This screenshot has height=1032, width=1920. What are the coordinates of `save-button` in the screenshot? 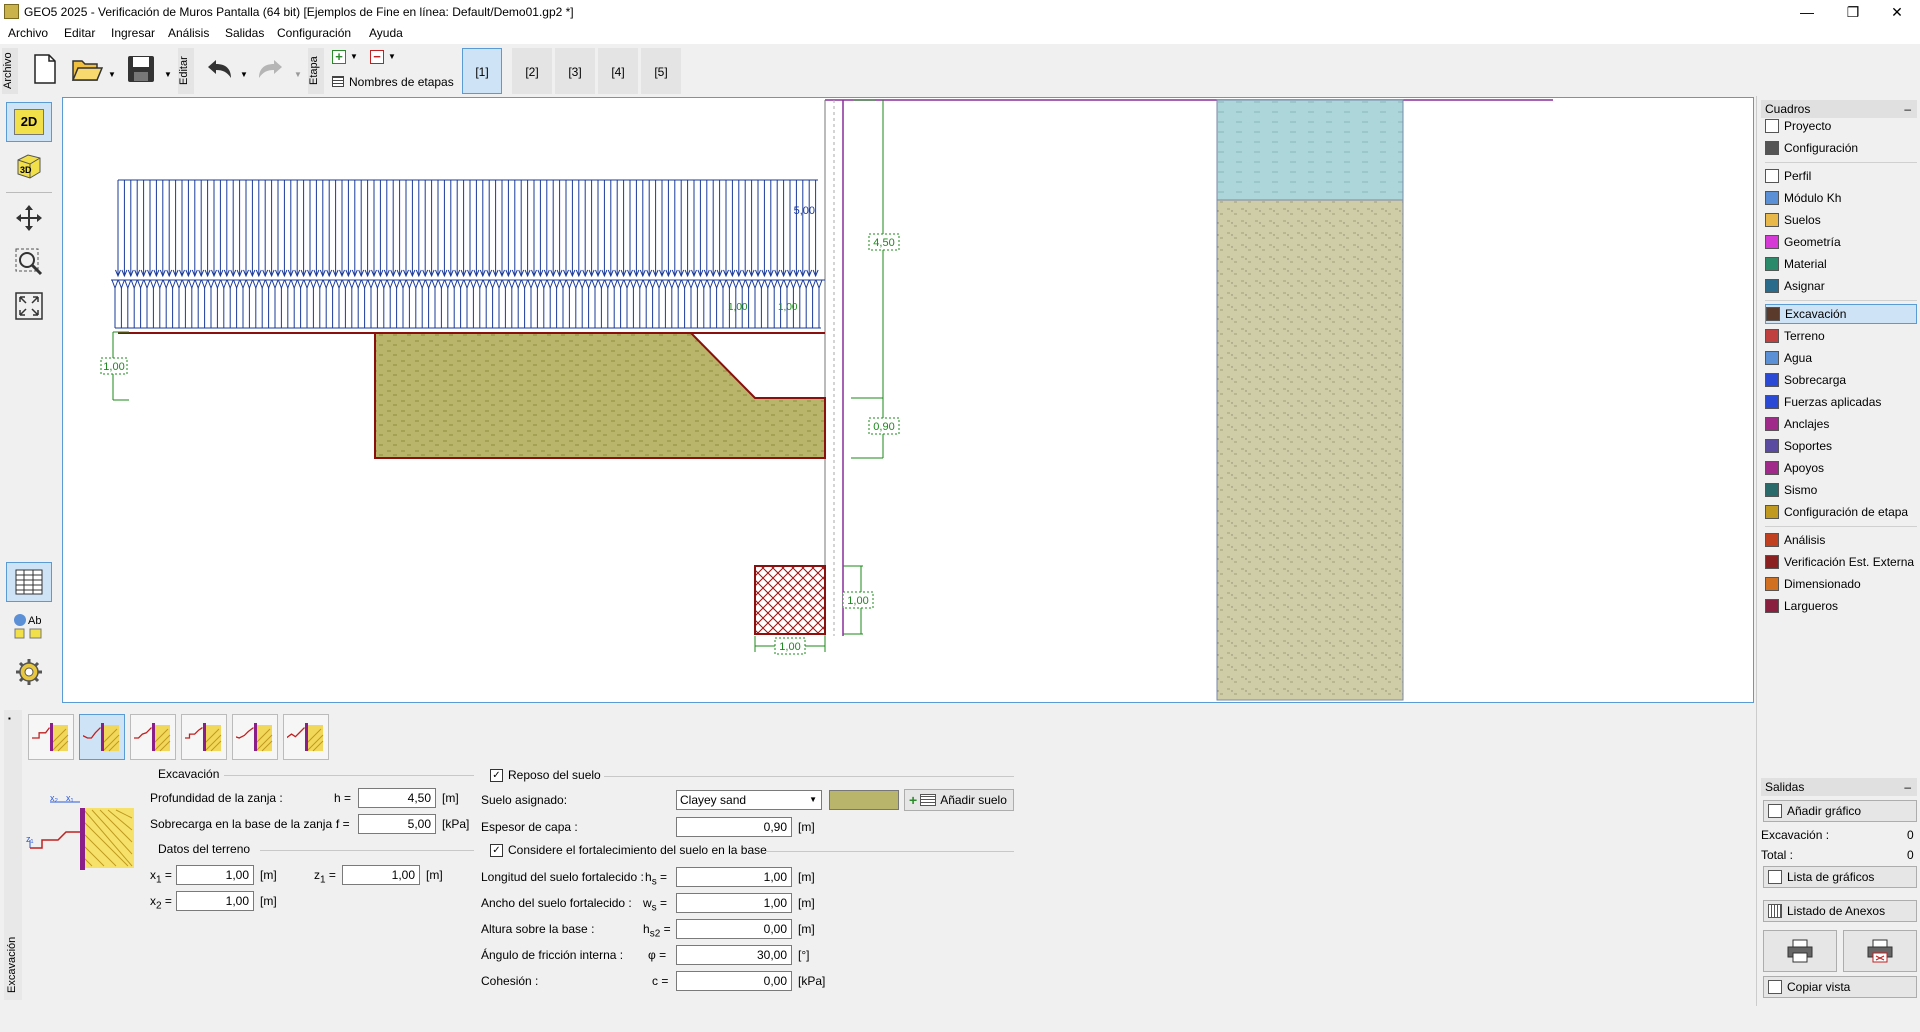 It's located at (141, 69).